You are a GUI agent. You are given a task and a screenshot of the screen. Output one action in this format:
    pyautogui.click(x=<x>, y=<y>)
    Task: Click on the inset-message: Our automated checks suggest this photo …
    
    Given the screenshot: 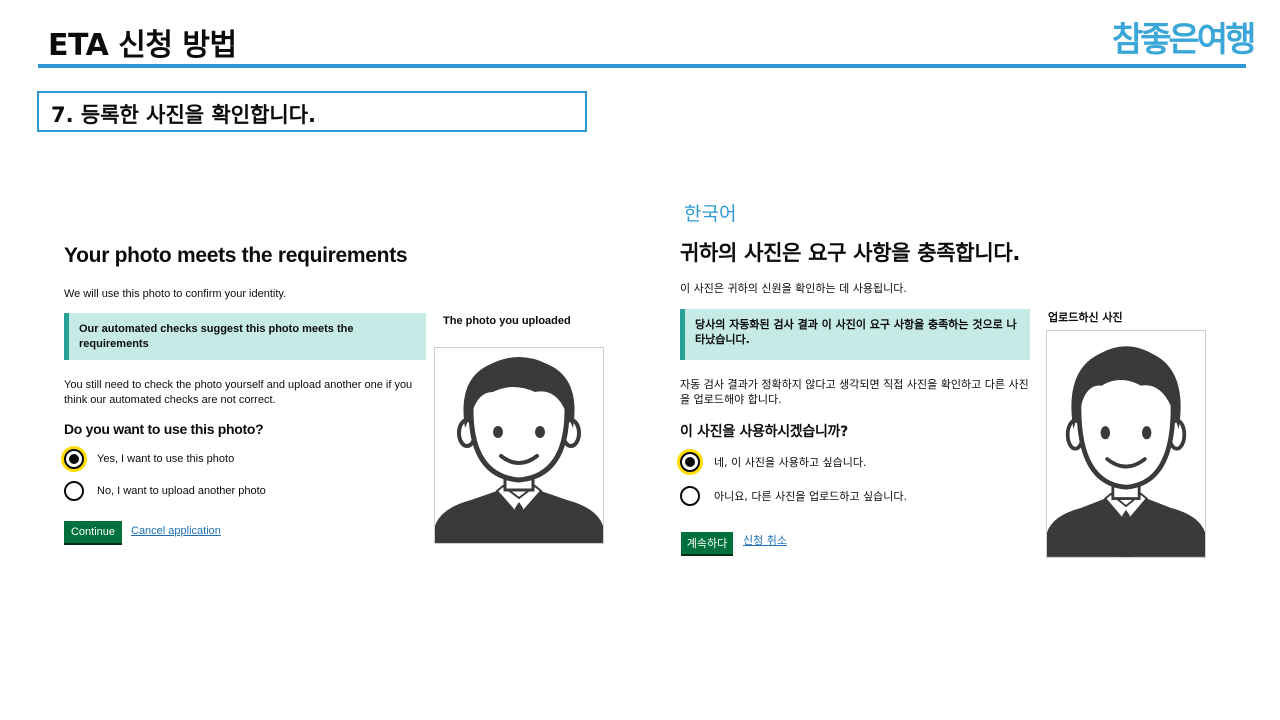 What is the action you would take?
    pyautogui.click(x=216, y=336)
    